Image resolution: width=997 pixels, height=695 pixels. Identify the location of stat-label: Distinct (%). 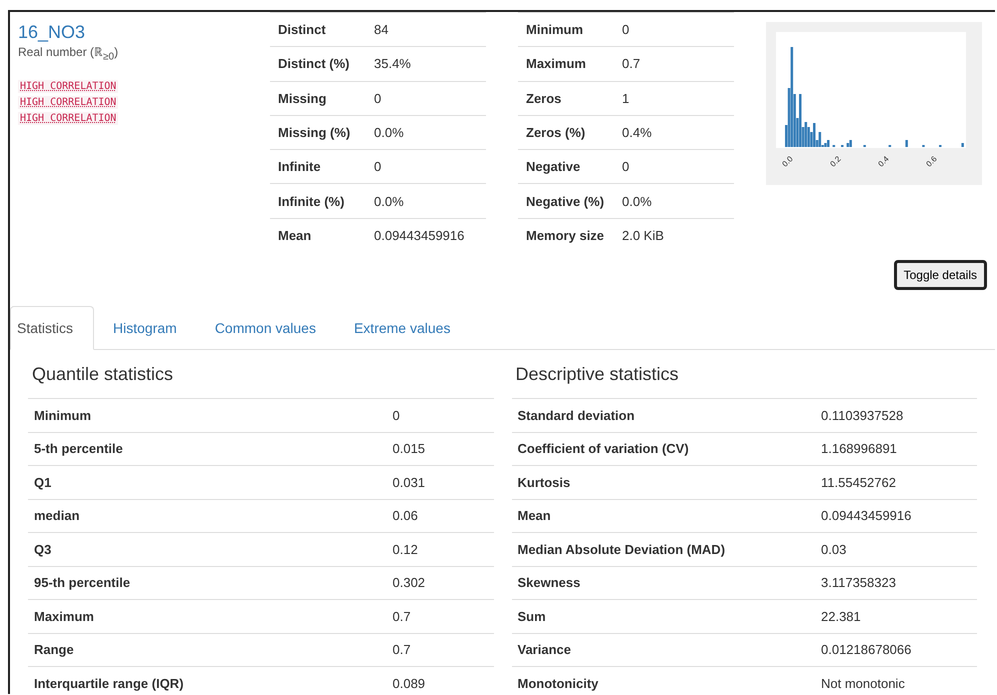
(318, 64).